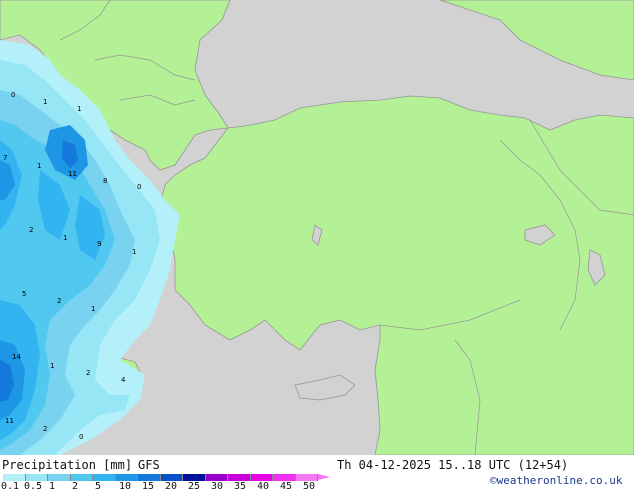 This screenshot has width=634, height=490. What do you see at coordinates (149, 465) in the screenshot?
I see `model-name: GFS` at bounding box center [149, 465].